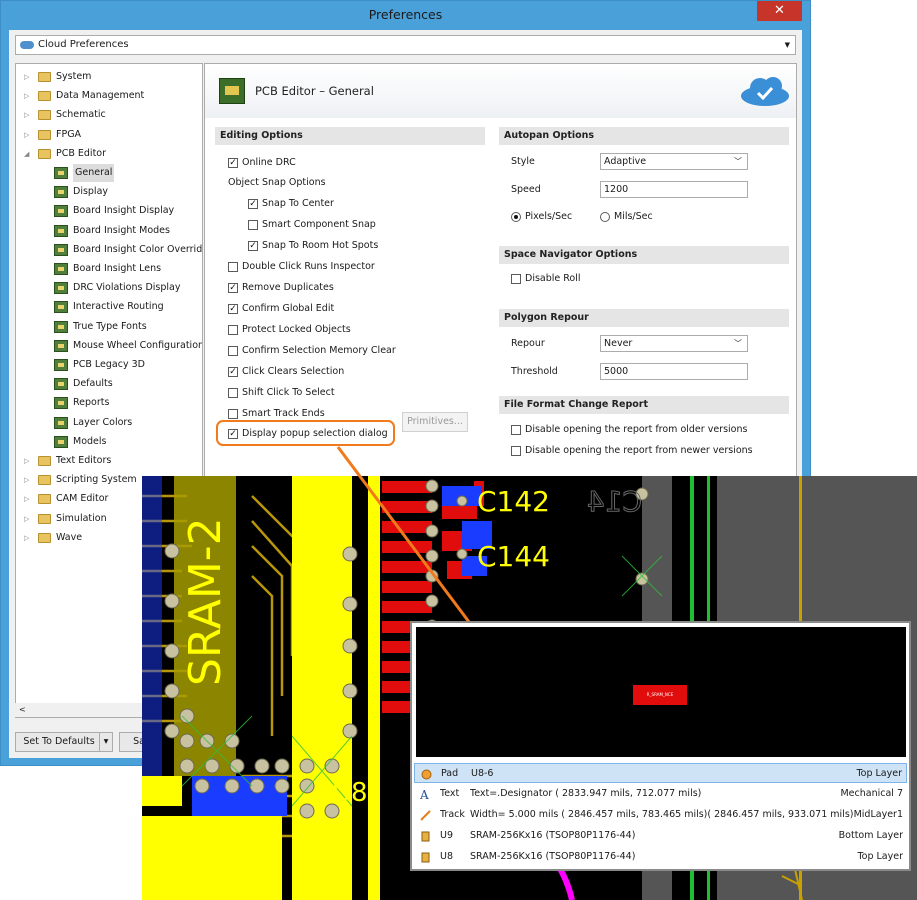 The image size is (917, 900). I want to click on pad-icon, so click(426, 774).